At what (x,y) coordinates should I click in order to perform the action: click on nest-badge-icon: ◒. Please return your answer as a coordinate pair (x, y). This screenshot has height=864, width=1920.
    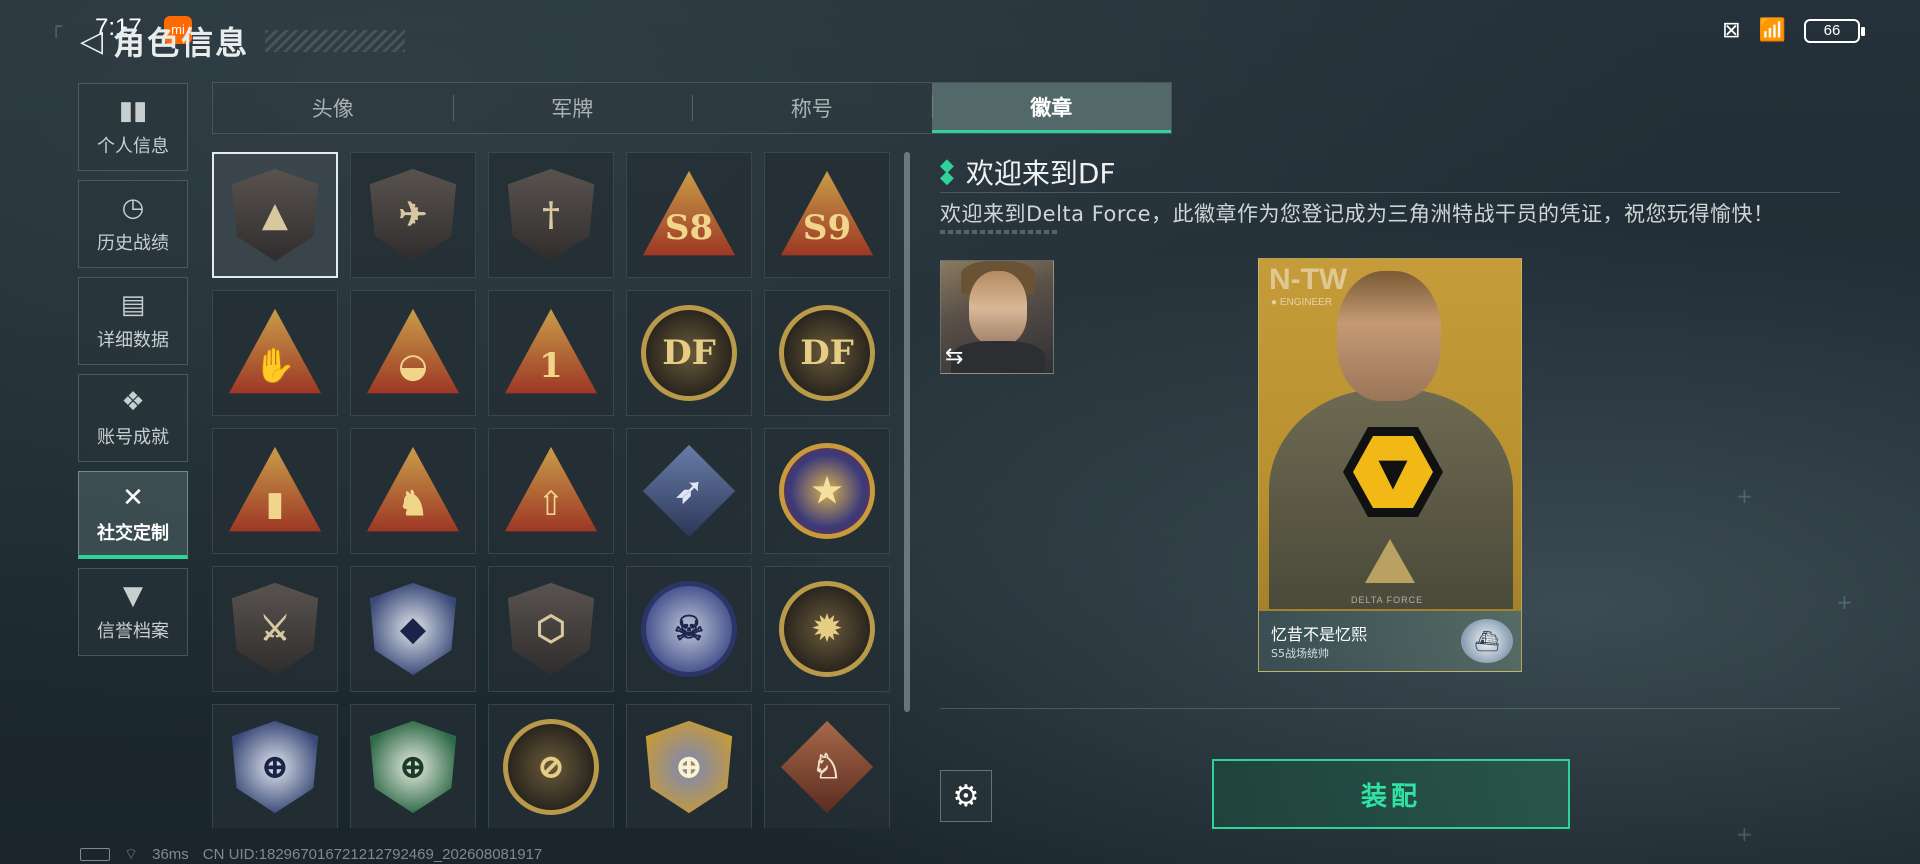
    Looking at the image, I should click on (413, 351).